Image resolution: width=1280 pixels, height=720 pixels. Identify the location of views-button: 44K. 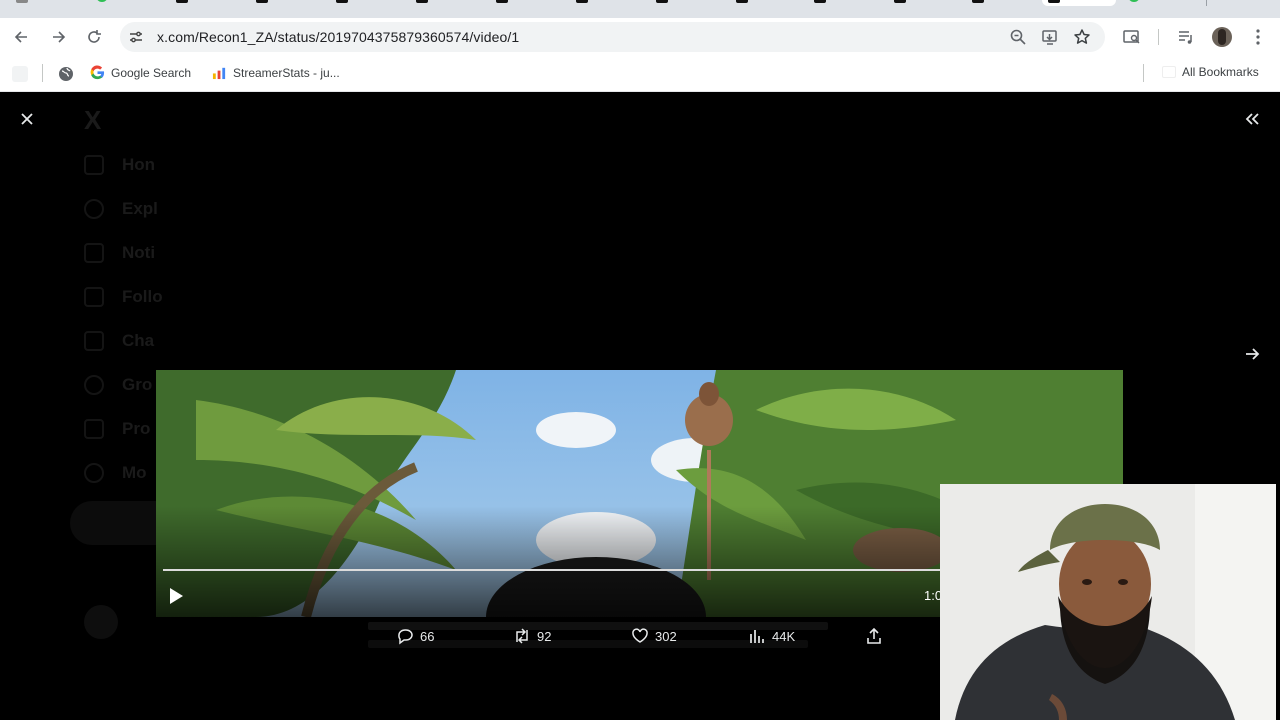
(771, 636).